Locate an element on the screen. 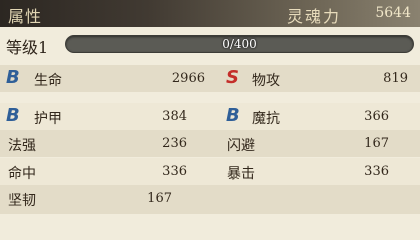 This screenshot has width=420, height=240. stat-dodge-label: 闪避 is located at coordinates (241, 146).